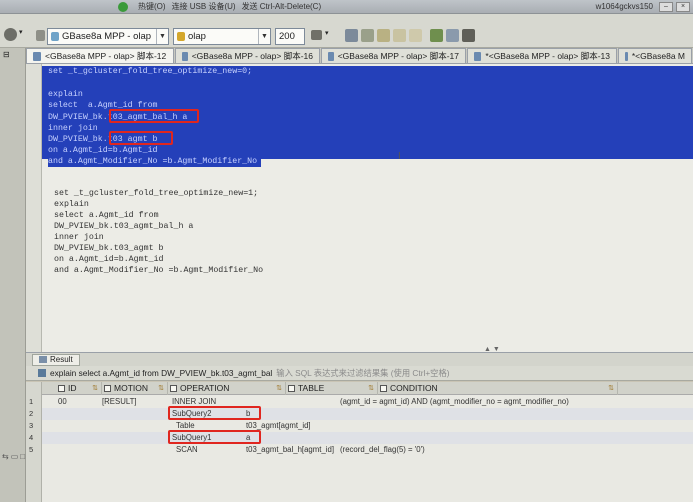  What do you see at coordinates (367, 414) in the screenshot?
I see `table-row: SubQuery2 b` at bounding box center [367, 414].